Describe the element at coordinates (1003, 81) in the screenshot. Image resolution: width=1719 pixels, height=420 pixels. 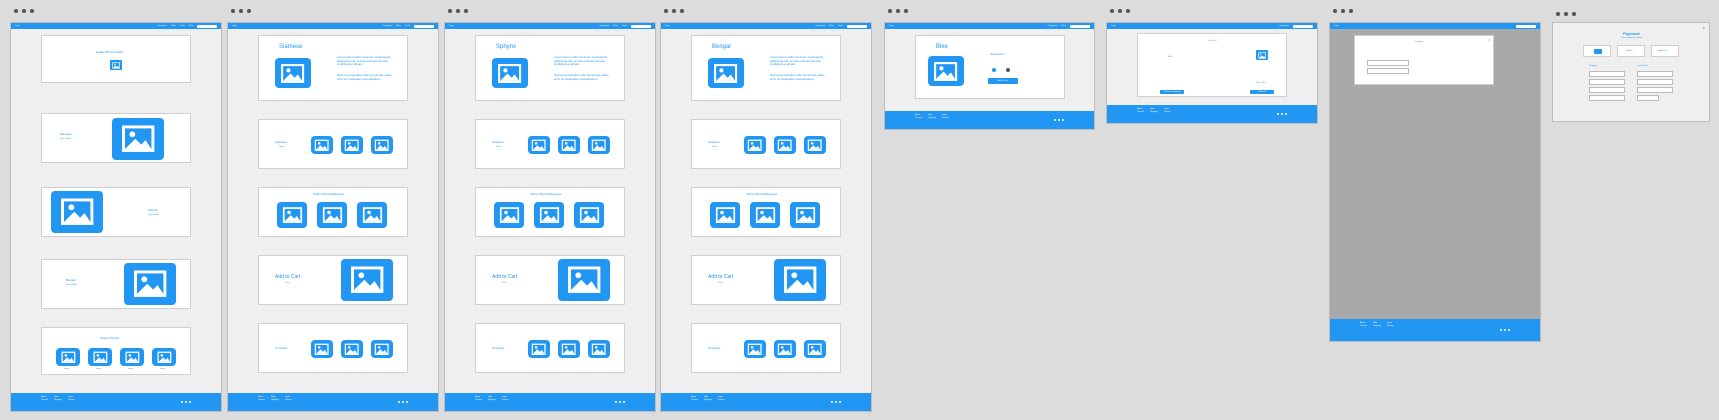
I see `add-to-cart-button: Add To Cart` at that location.